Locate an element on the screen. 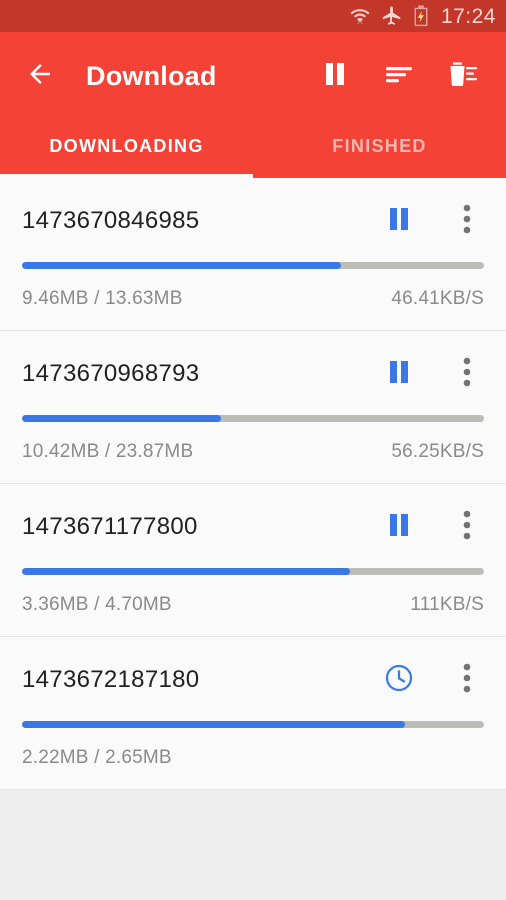  pending-button is located at coordinates (399, 680).